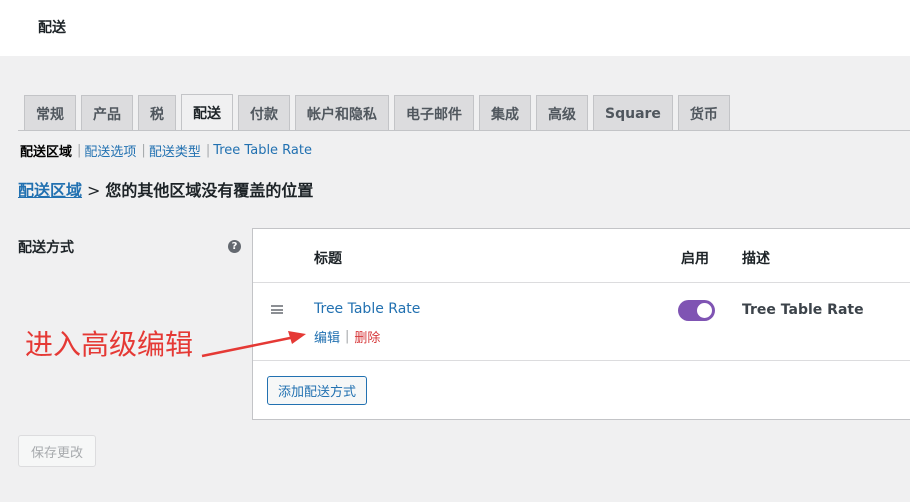 Image resolution: width=910 pixels, height=502 pixels. What do you see at coordinates (234, 246) in the screenshot?
I see `help-icon: ?` at bounding box center [234, 246].